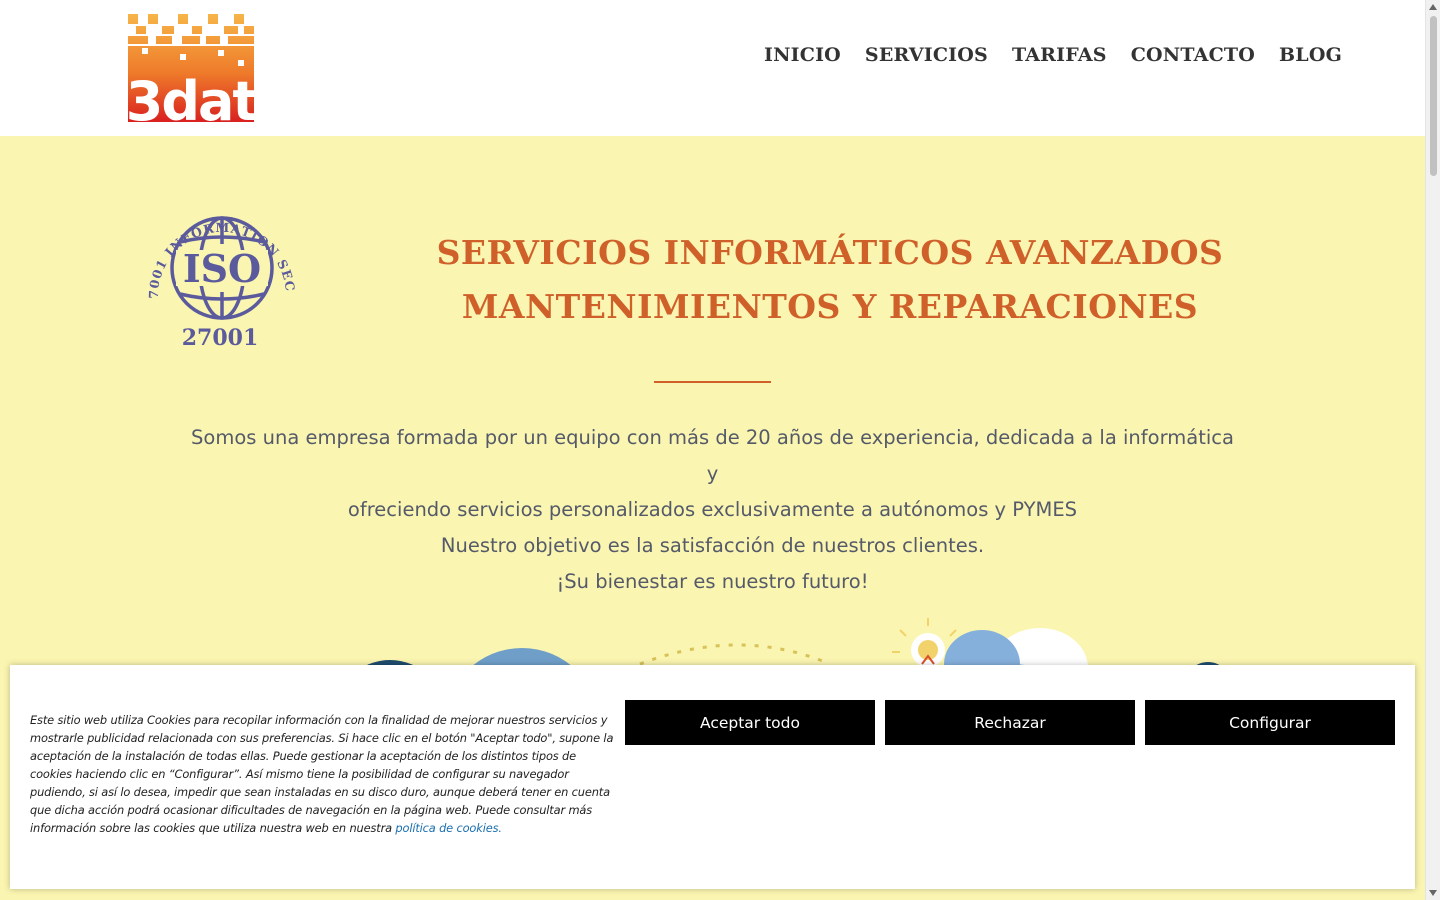 The image size is (1440, 900). Describe the element at coordinates (712, 382) in the screenshot. I see `headline-divider` at that location.